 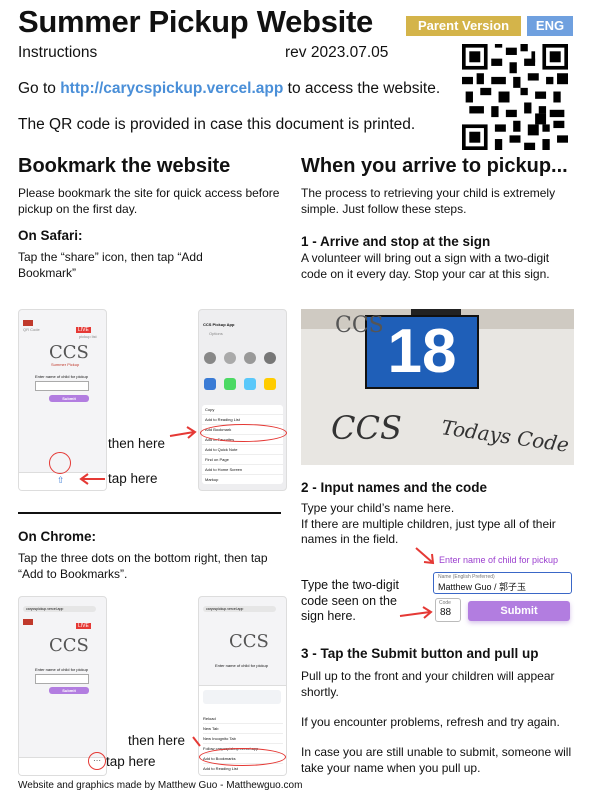 I want to click on mock-live-badge-2: LIVE, so click(x=83, y=626).